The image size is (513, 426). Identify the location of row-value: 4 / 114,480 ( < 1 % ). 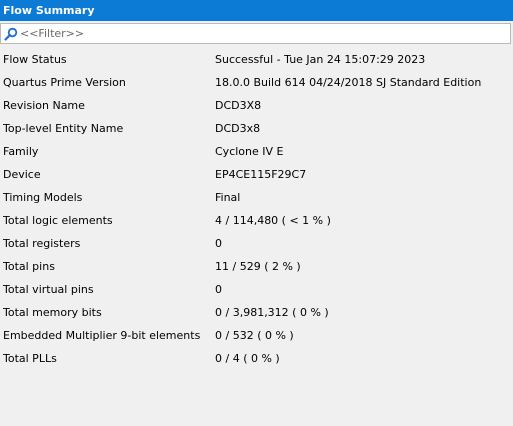
(273, 220).